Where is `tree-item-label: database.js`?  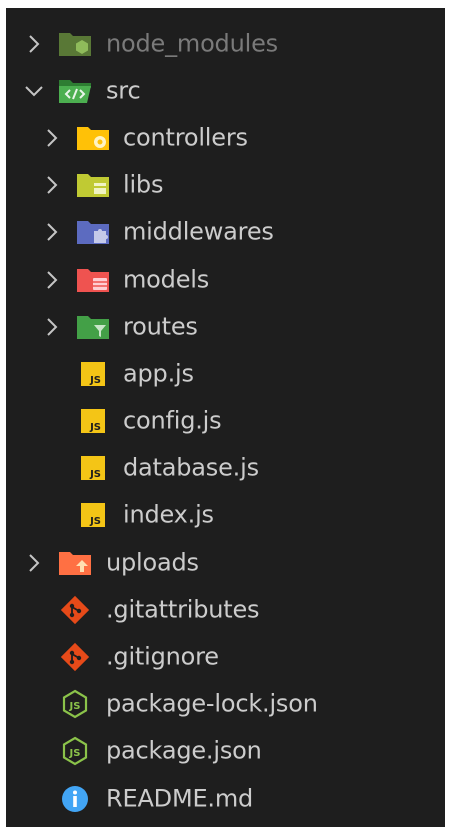 tree-item-label: database.js is located at coordinates (191, 467).